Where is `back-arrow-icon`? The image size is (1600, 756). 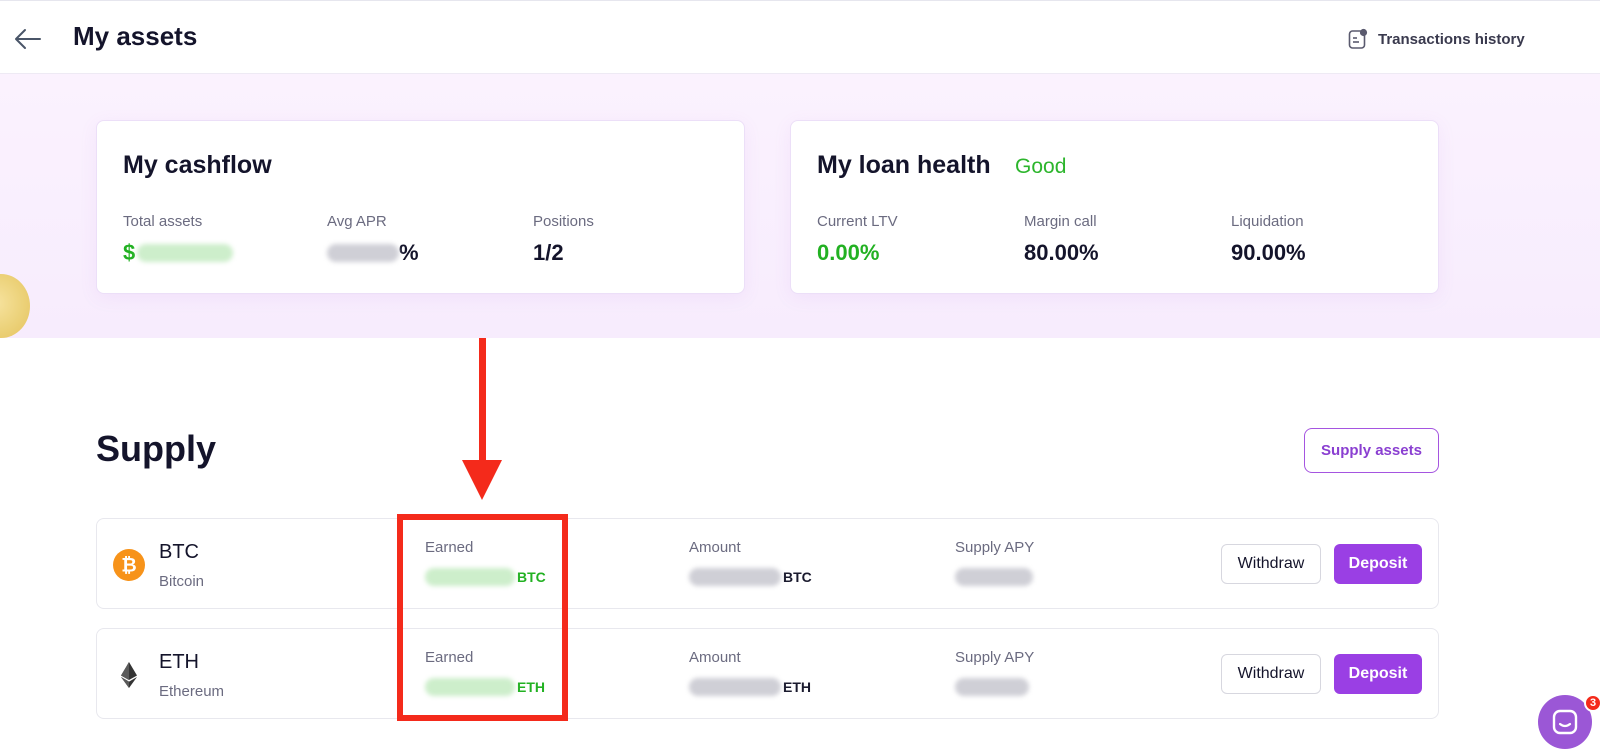 back-arrow-icon is located at coordinates (28, 39).